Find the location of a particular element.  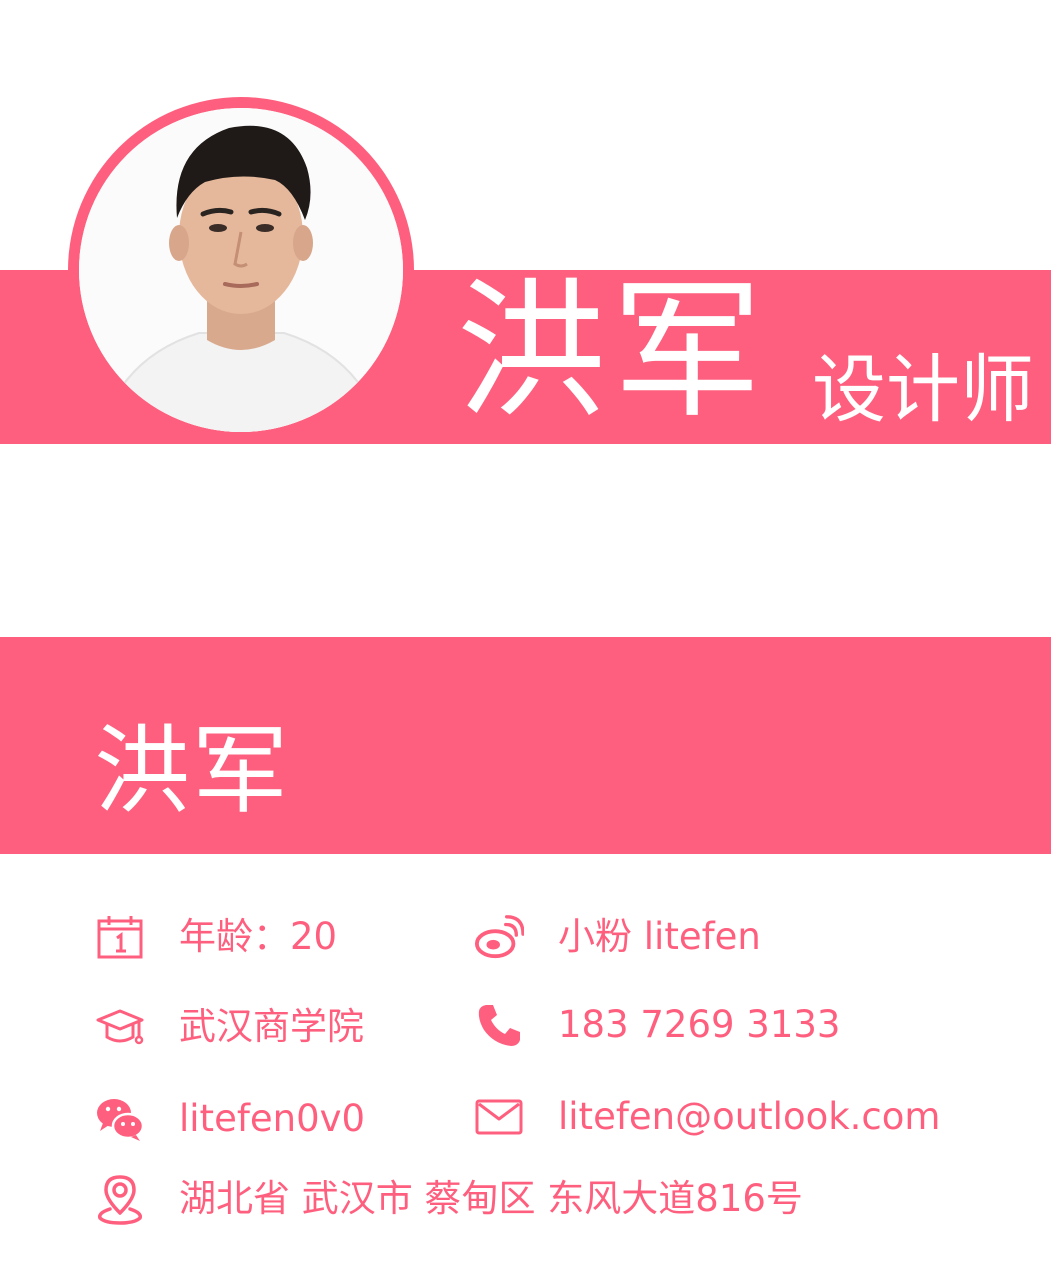

age-text: 年龄：20 is located at coordinates (258, 936).